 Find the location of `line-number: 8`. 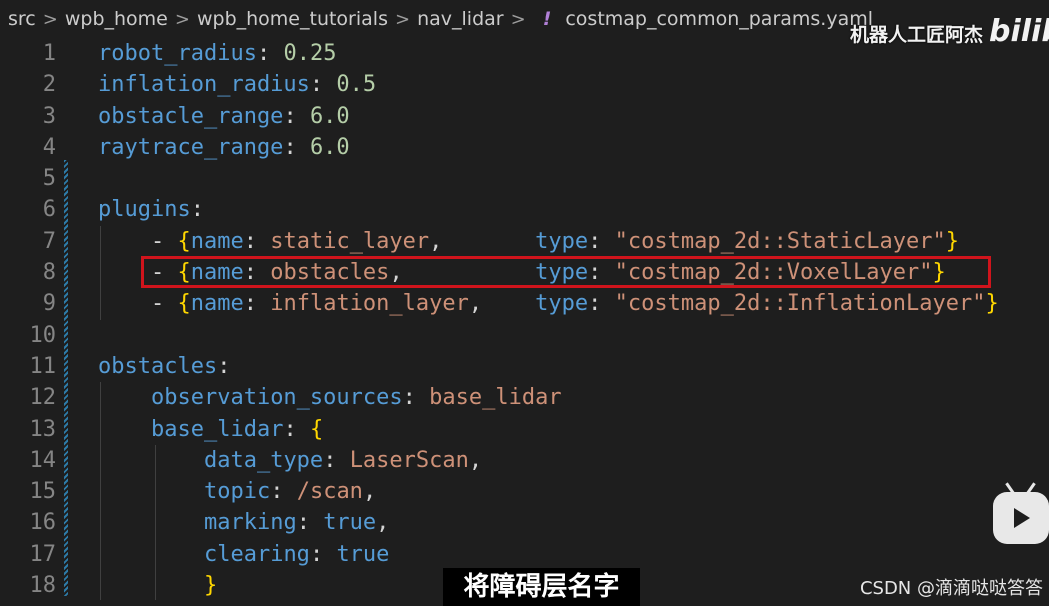

line-number: 8 is located at coordinates (49, 273).